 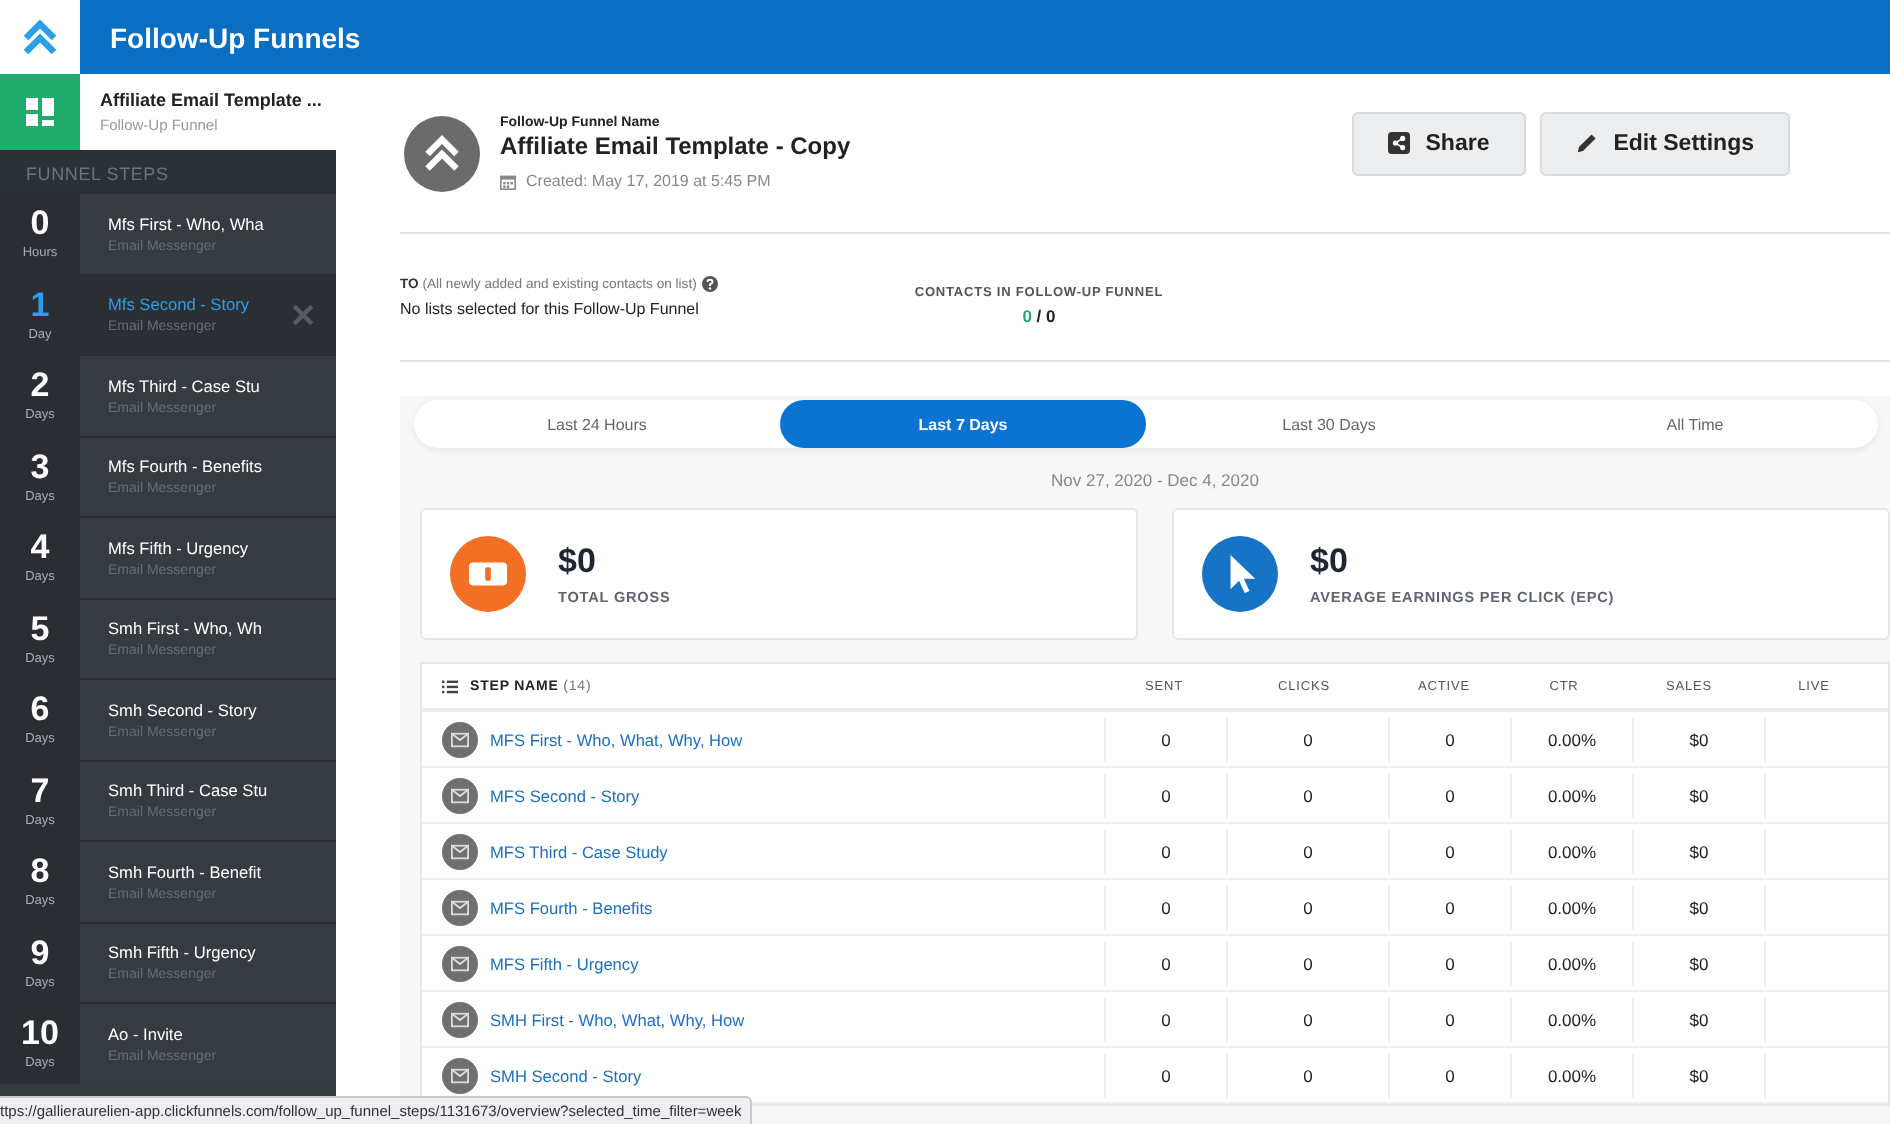 What do you see at coordinates (40, 548) in the screenshot?
I see `delay-number: 4` at bounding box center [40, 548].